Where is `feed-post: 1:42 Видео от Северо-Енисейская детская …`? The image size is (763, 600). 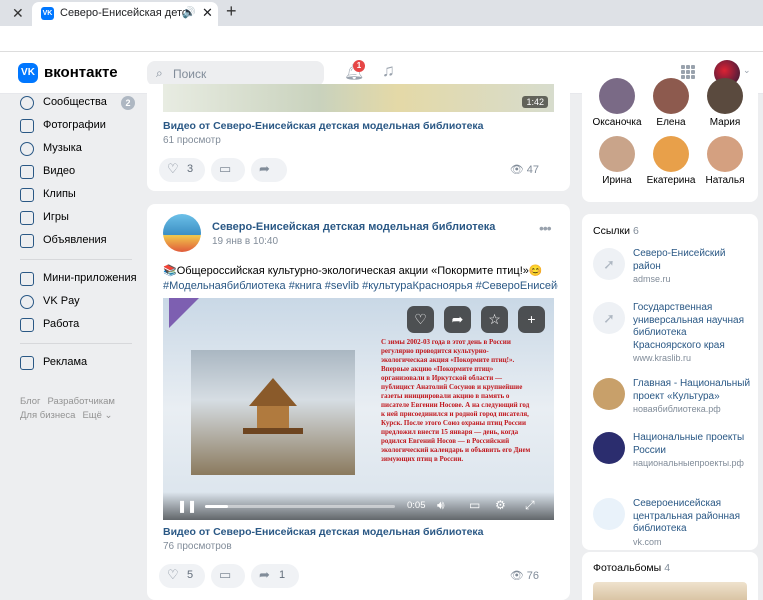
feed-post: 1:42 Видео от Северо-Енисейская детская … is located at coordinates (358, 137).